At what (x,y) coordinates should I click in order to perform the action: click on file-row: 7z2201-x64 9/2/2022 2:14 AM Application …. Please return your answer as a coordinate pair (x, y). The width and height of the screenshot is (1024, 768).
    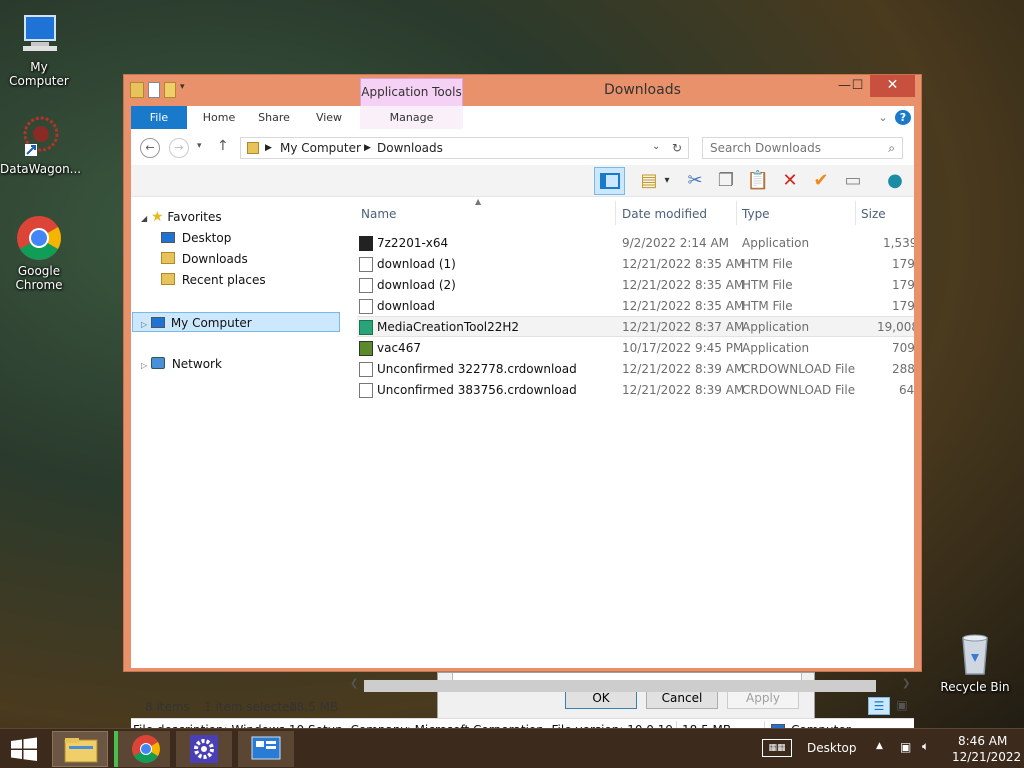
    Looking at the image, I should click on (635, 243).